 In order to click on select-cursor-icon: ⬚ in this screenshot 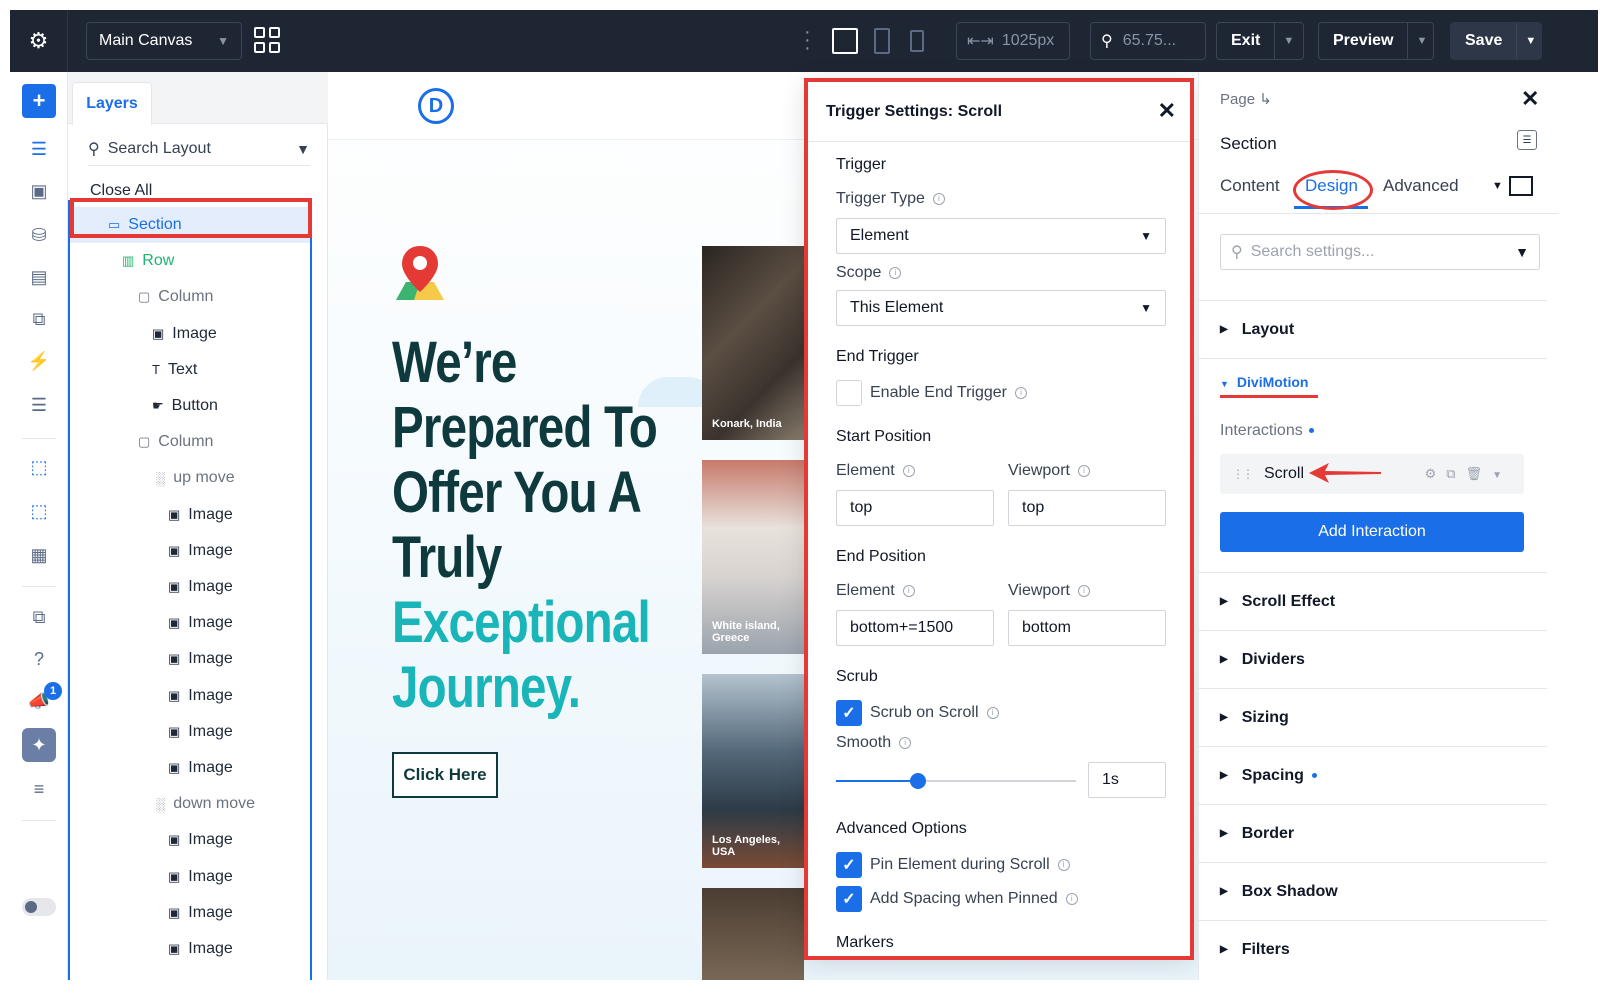, I will do `click(39, 467)`.